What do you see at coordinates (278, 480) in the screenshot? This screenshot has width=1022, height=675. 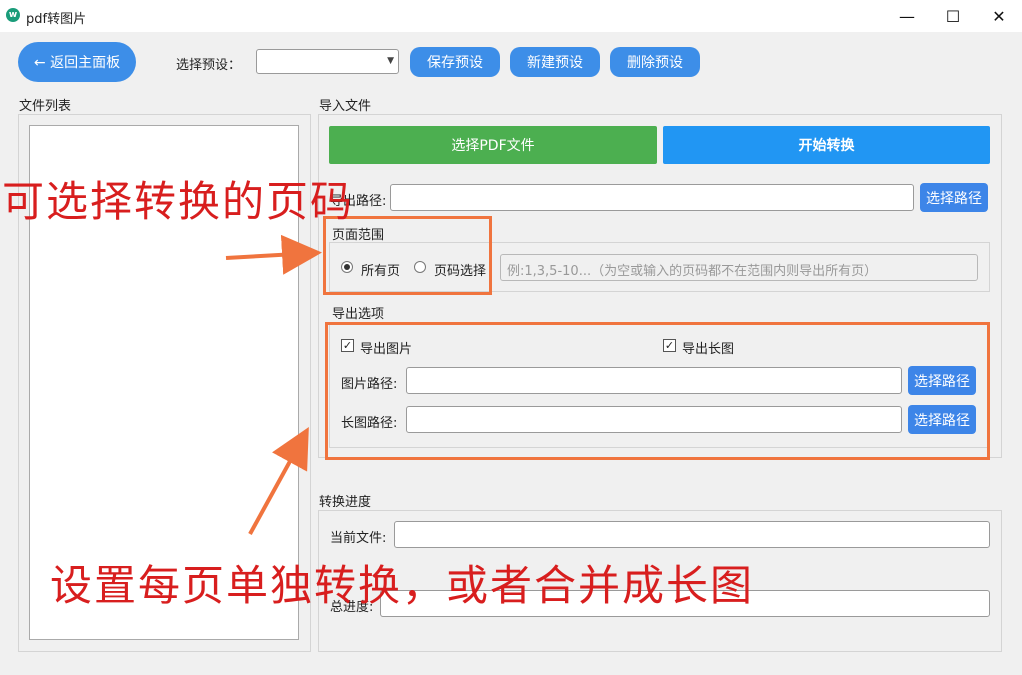 I see `arrow-to-export-options` at bounding box center [278, 480].